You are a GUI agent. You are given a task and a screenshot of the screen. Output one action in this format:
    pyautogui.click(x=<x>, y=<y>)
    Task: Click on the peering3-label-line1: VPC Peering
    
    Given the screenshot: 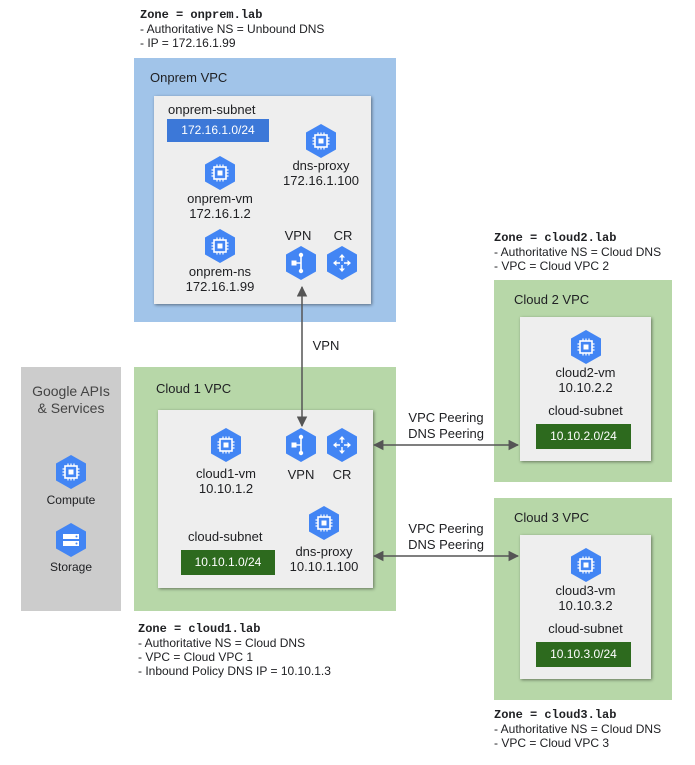 What is the action you would take?
    pyautogui.click(x=446, y=528)
    